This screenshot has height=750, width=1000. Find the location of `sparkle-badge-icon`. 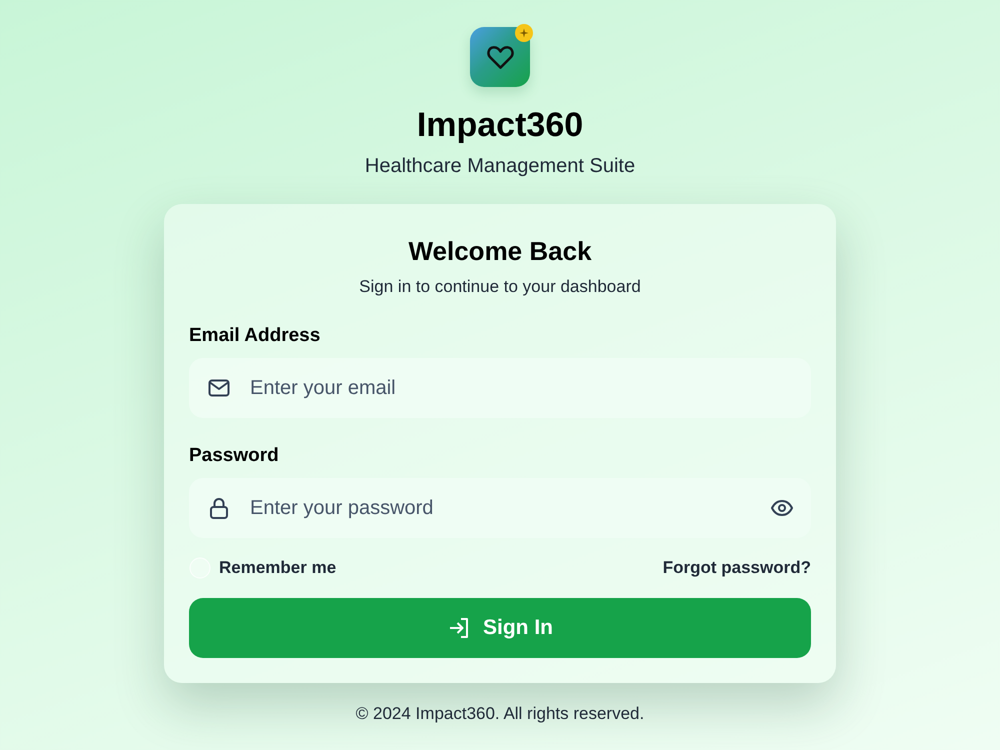

sparkle-badge-icon is located at coordinates (524, 33).